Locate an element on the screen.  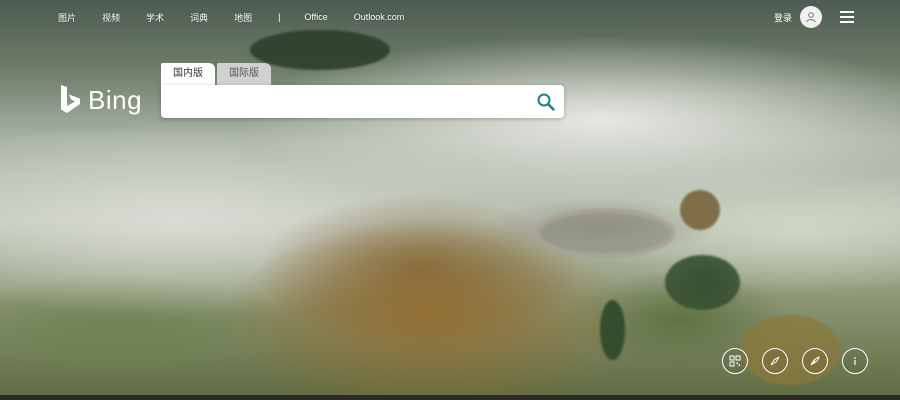
logo-text: Bing is located at coordinates (115, 99).